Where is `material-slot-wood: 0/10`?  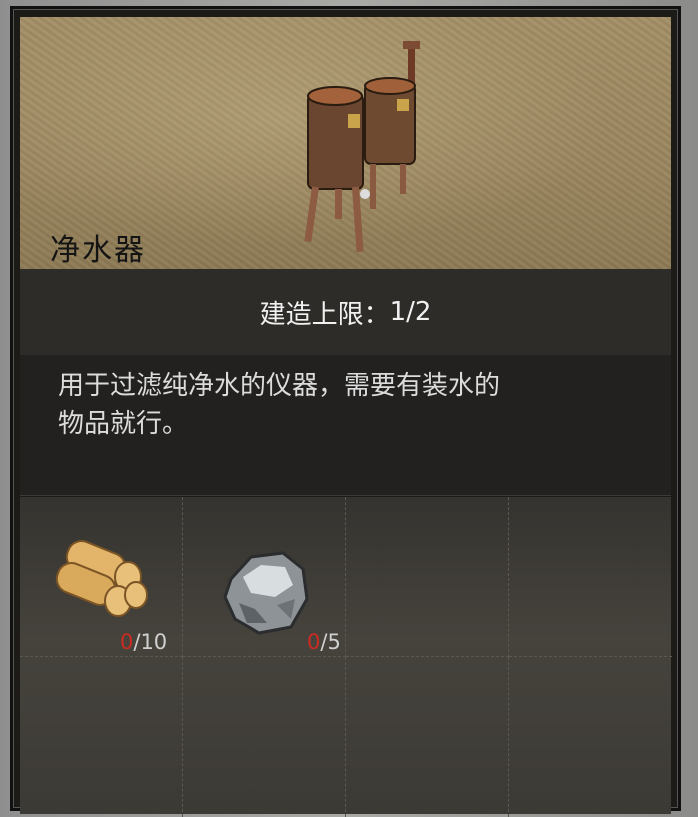 material-slot-wood: 0/10 is located at coordinates (101, 577).